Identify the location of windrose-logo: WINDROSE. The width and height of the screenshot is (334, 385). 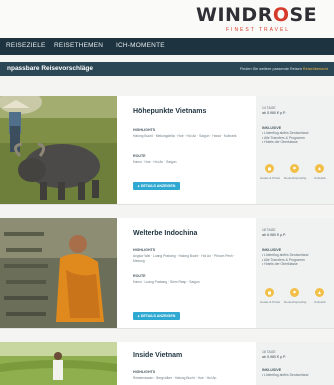
(256, 15).